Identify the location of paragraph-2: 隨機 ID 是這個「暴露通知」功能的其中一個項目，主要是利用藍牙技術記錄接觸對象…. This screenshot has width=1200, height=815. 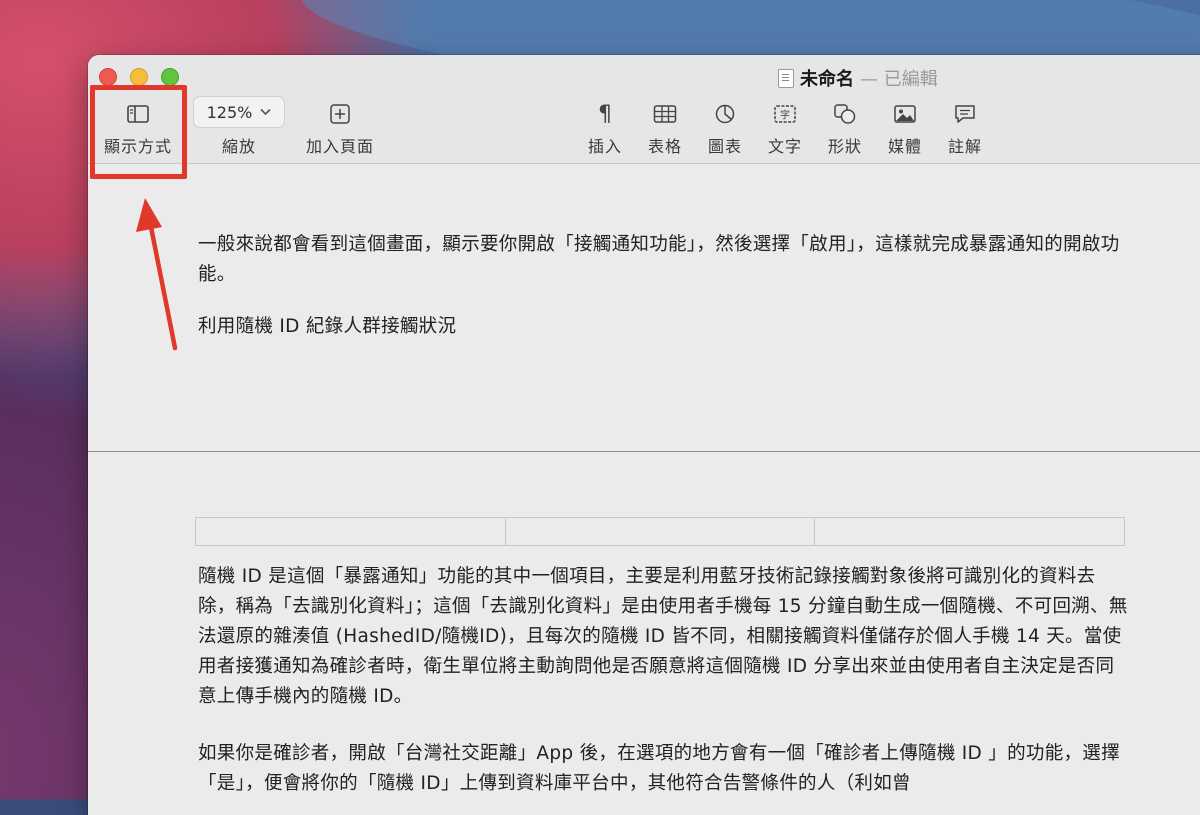
(663, 637).